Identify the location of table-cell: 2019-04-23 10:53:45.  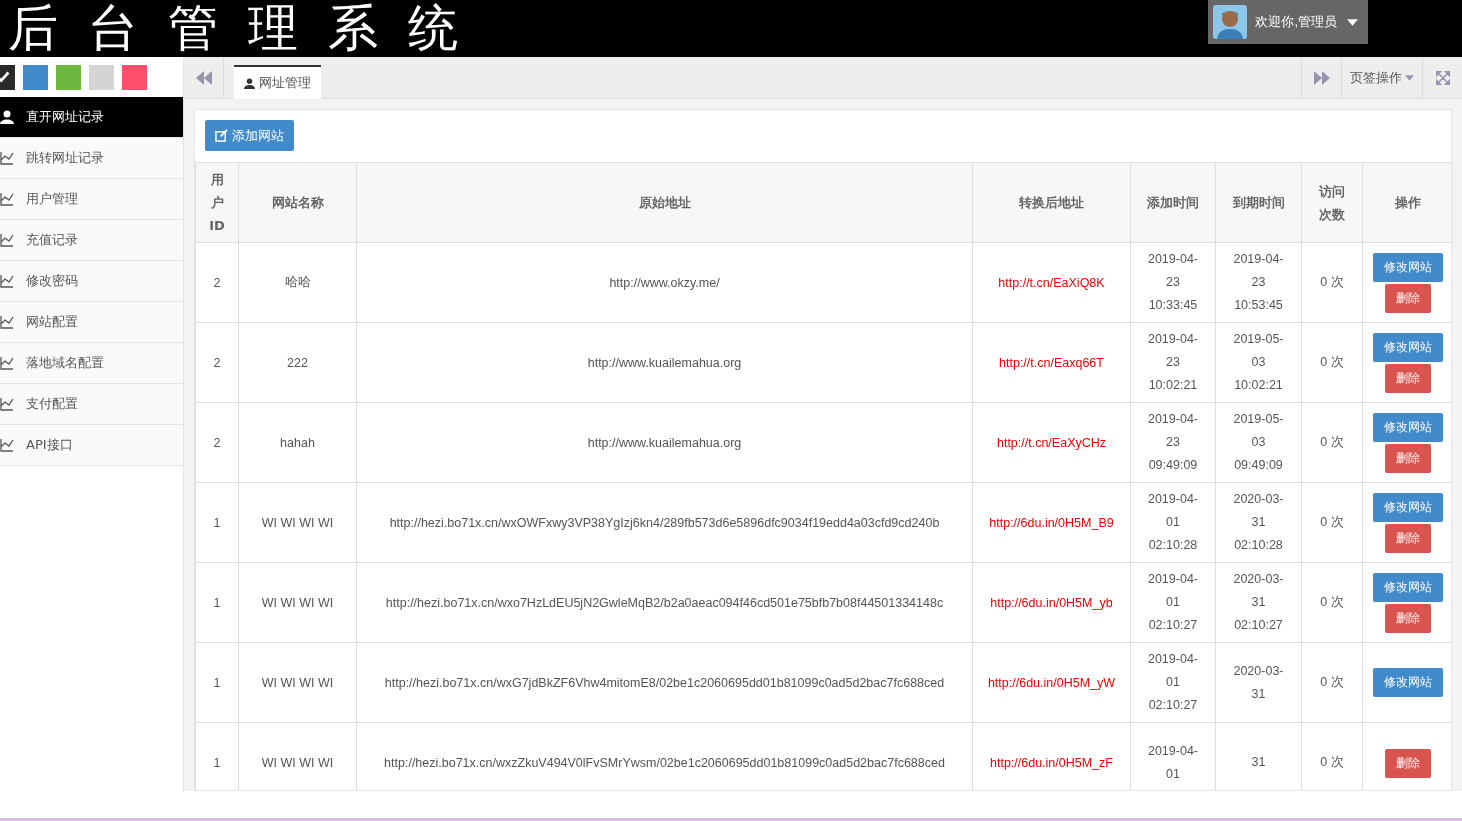
(1258, 282).